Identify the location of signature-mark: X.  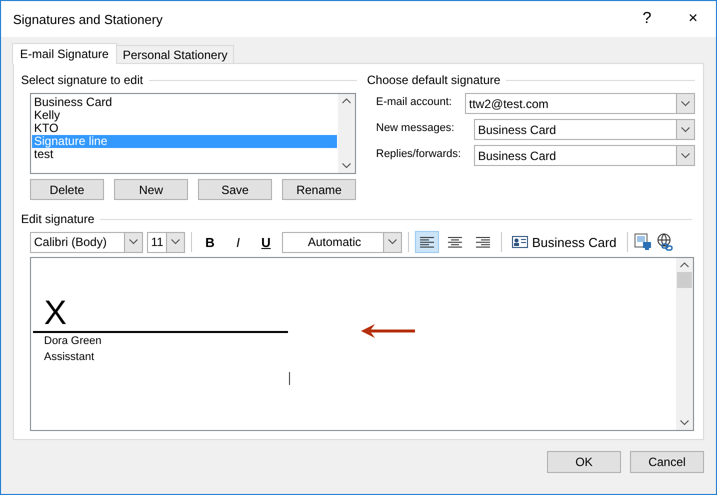
(56, 313).